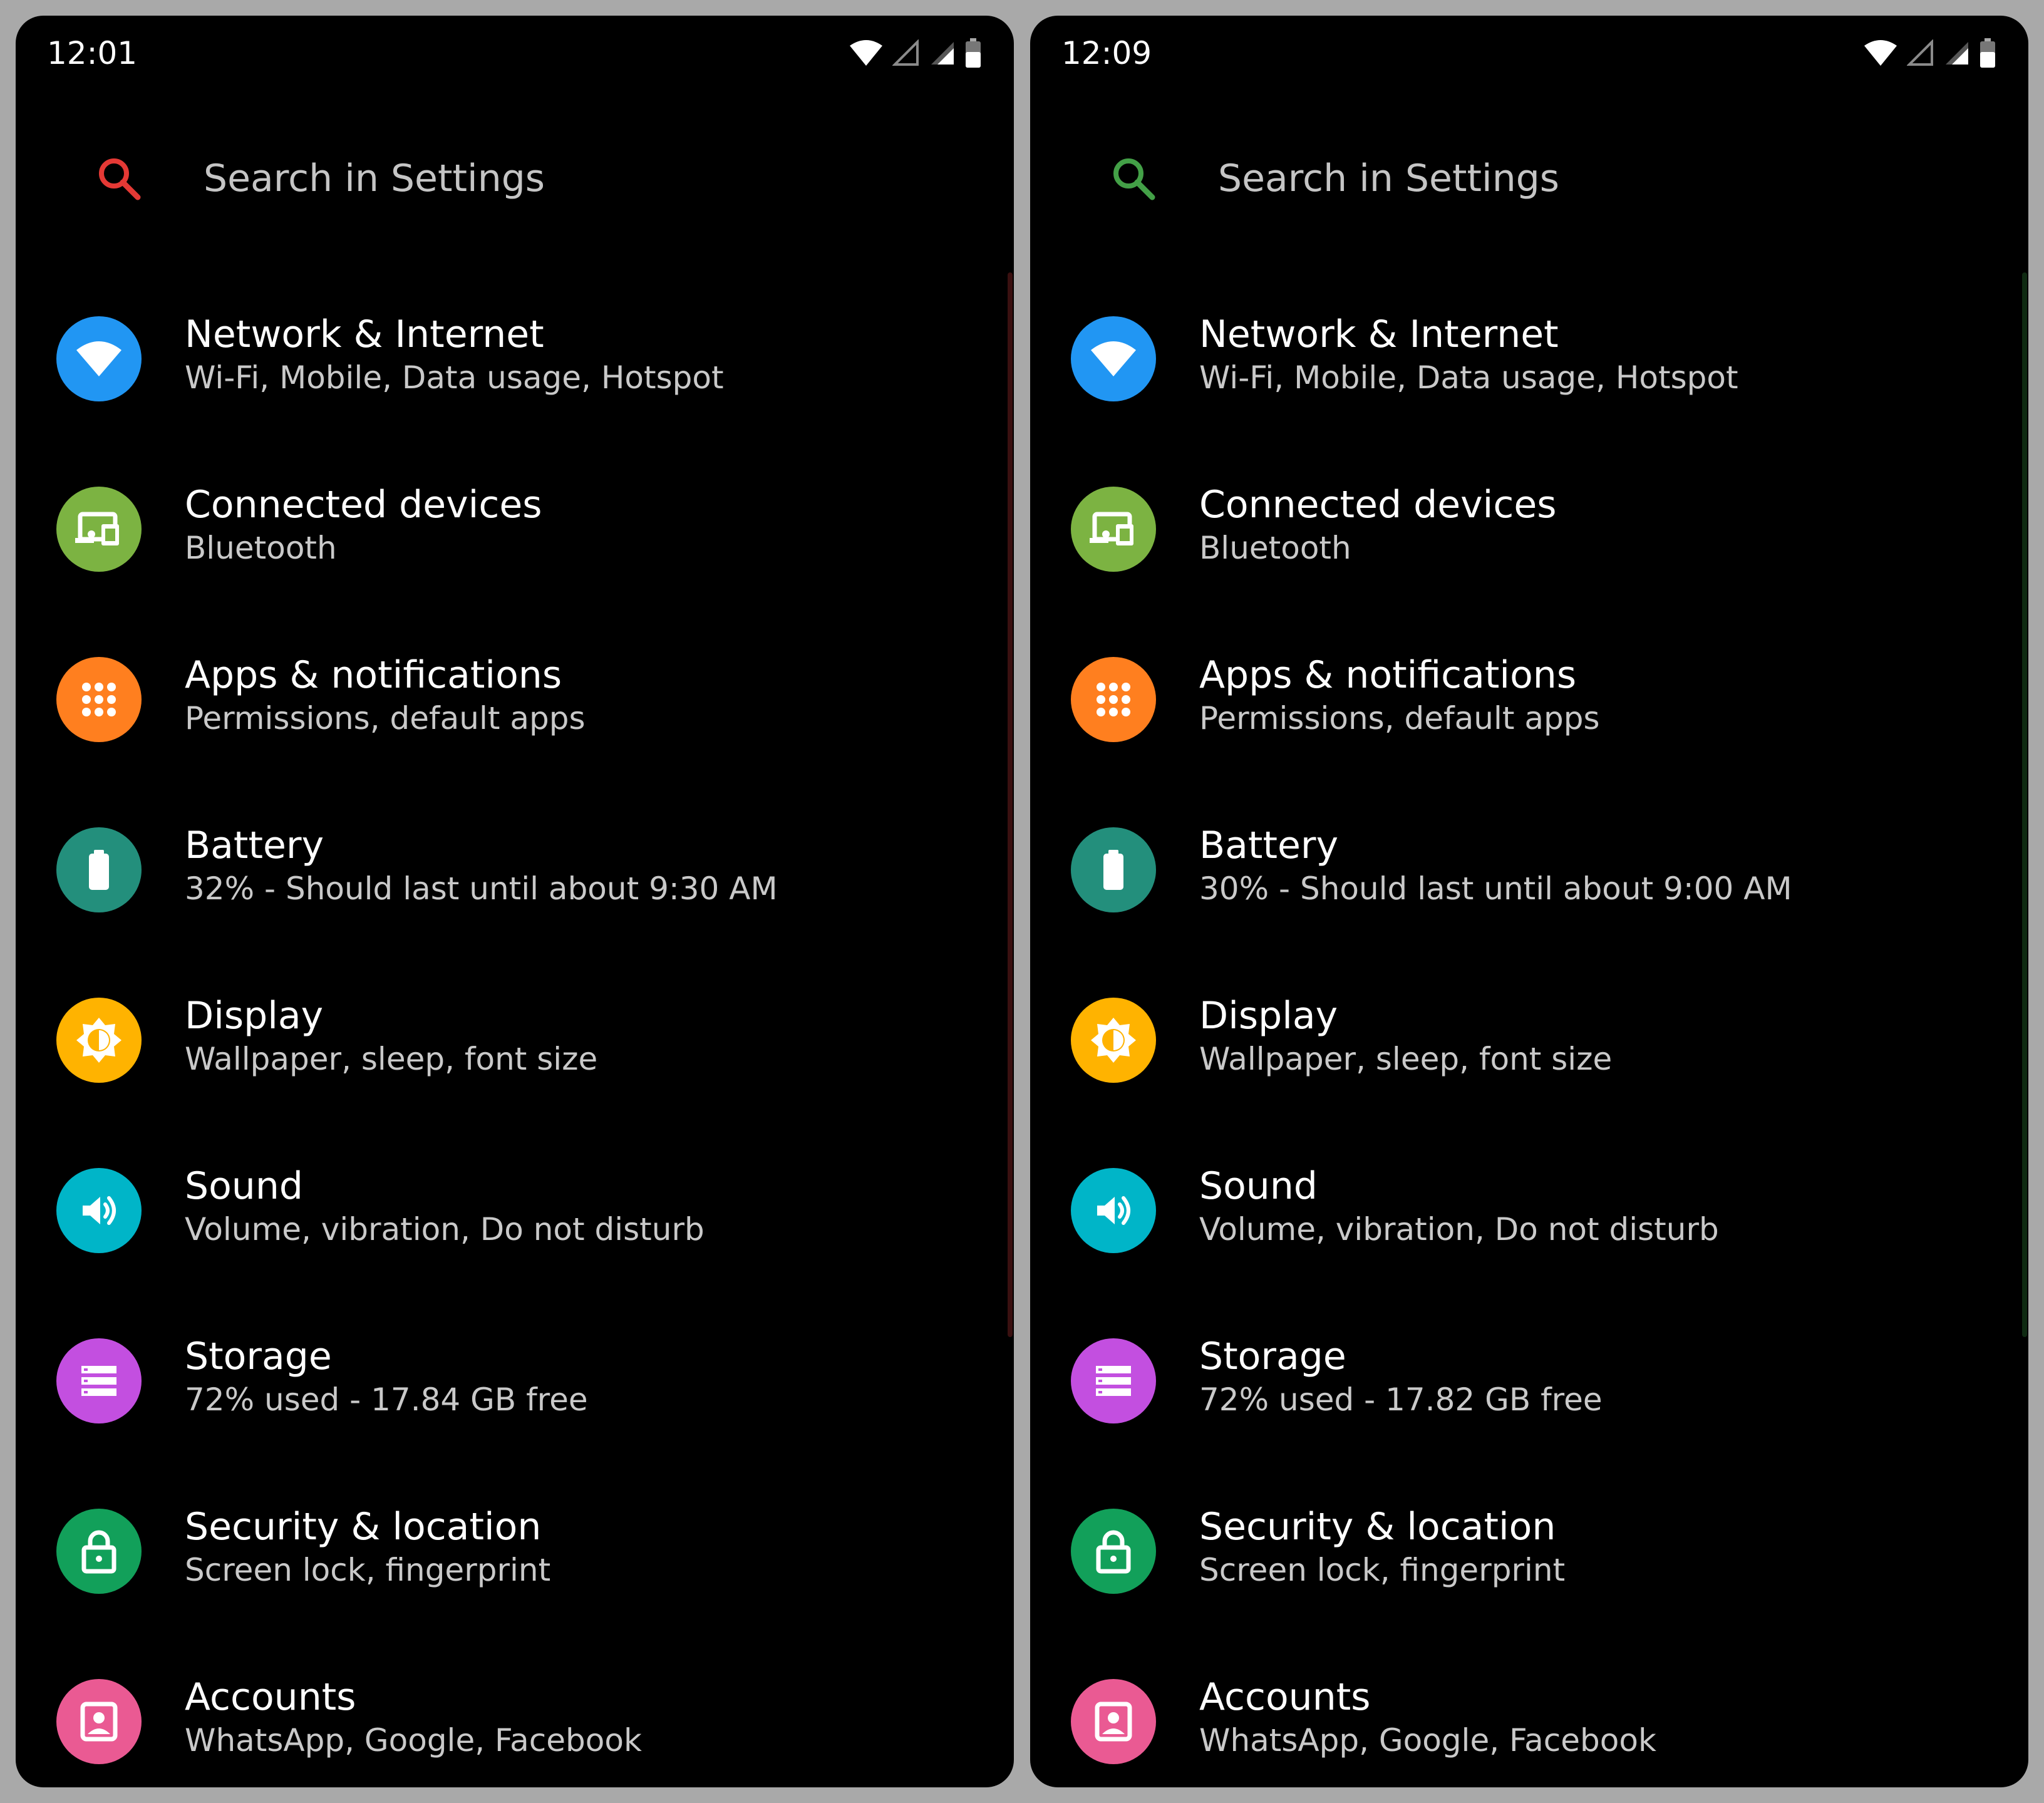 The image size is (2044, 1803). I want to click on status-bar: 12:01, so click(515, 53).